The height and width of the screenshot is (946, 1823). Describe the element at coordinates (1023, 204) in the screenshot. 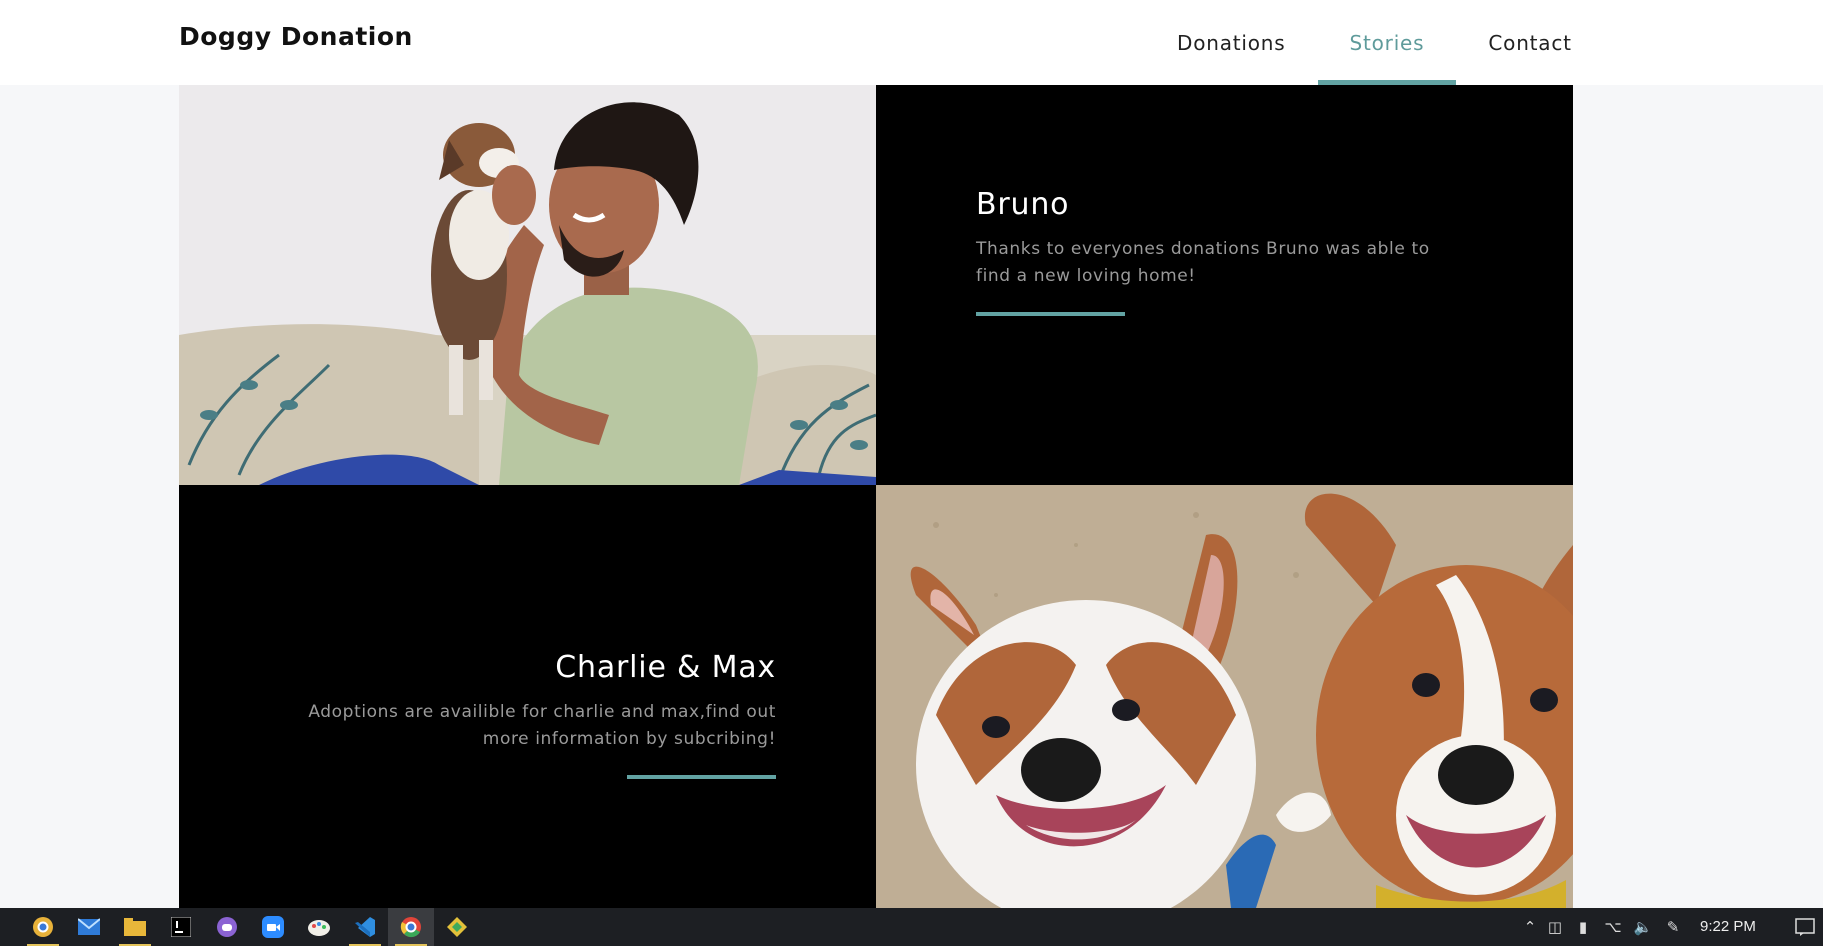

I see `story-title: Bruno` at that location.